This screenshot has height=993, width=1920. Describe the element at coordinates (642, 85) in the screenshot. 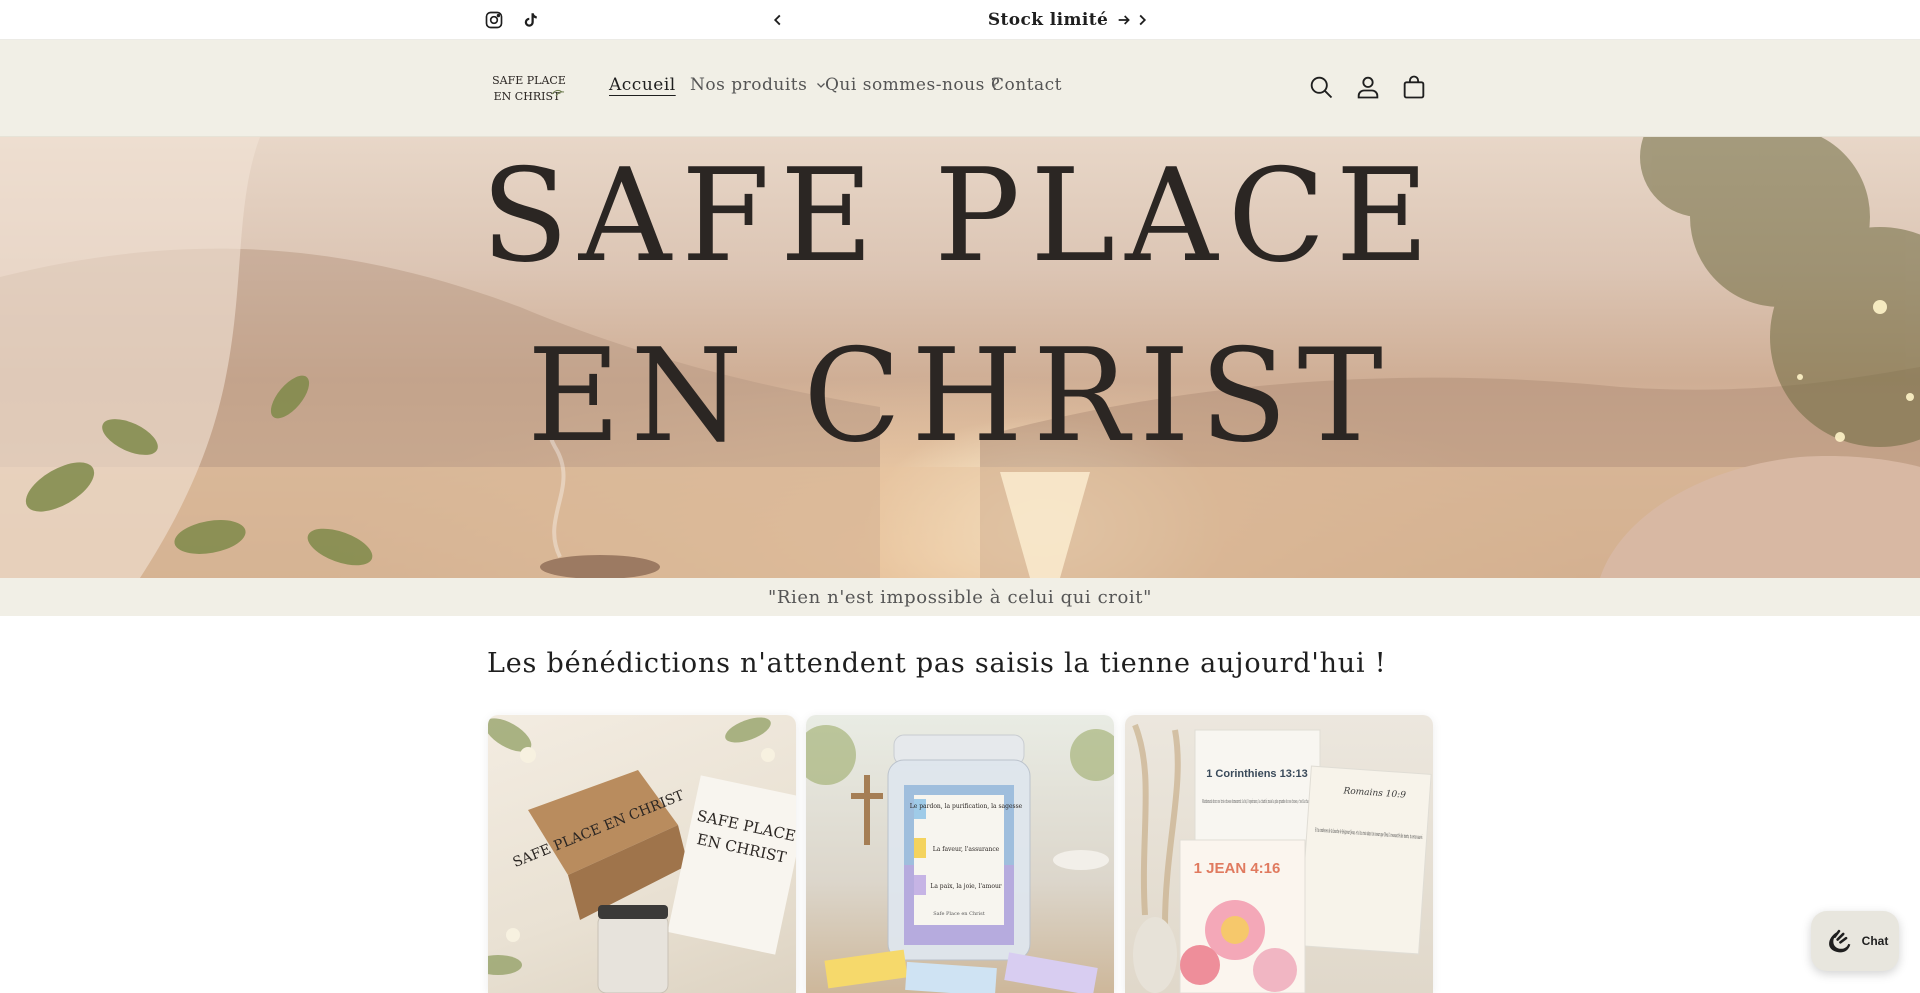

I see `nav-accueil: Accueil` at that location.